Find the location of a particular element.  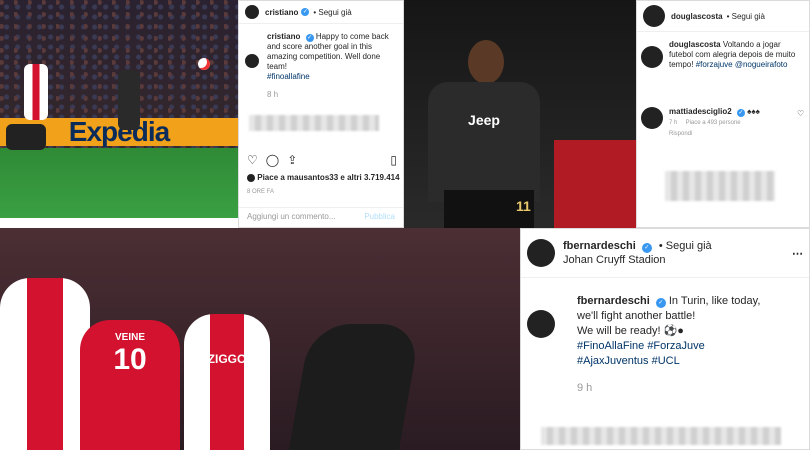

post-header: douglascosta • Segui già is located at coordinates (723, 16).